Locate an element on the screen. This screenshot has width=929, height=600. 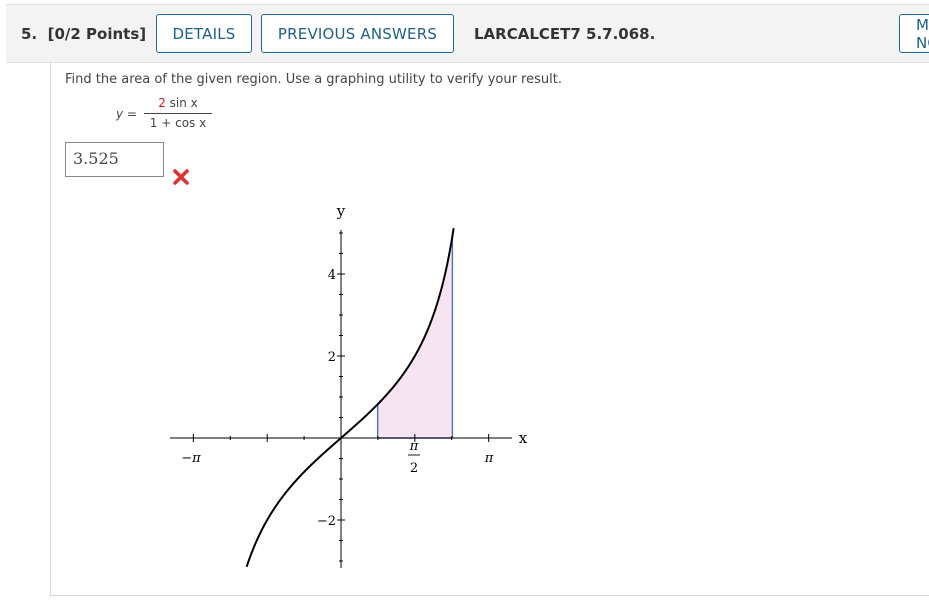
y-tick-label-4: 4 is located at coordinates (332, 275).